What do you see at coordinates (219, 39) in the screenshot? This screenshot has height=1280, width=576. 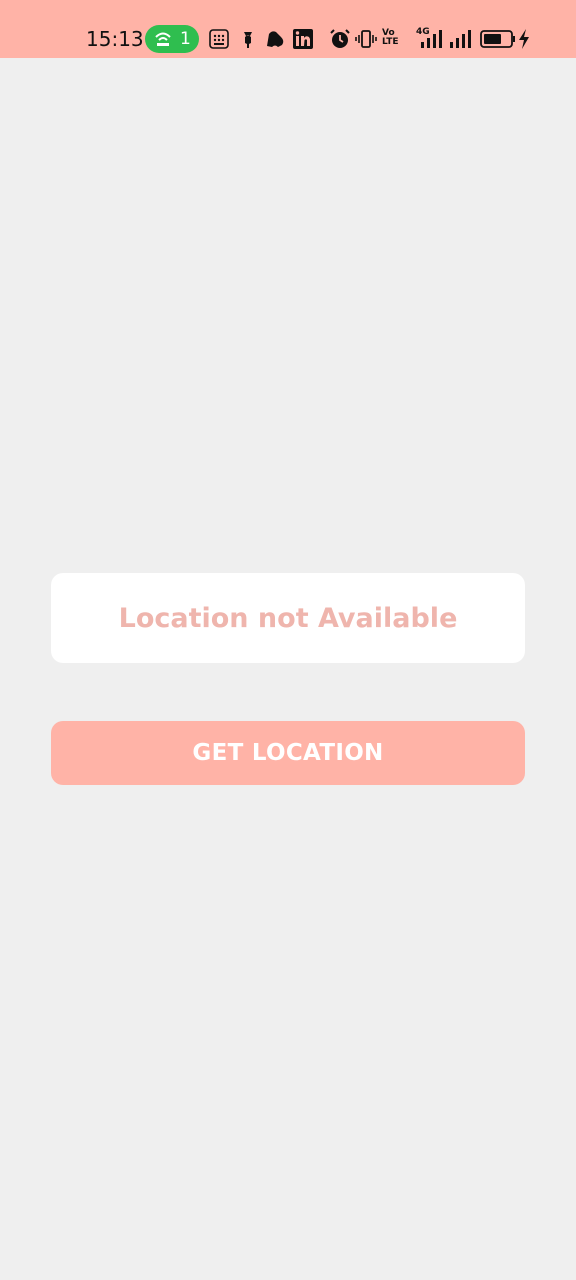 I see `calculator-icon` at bounding box center [219, 39].